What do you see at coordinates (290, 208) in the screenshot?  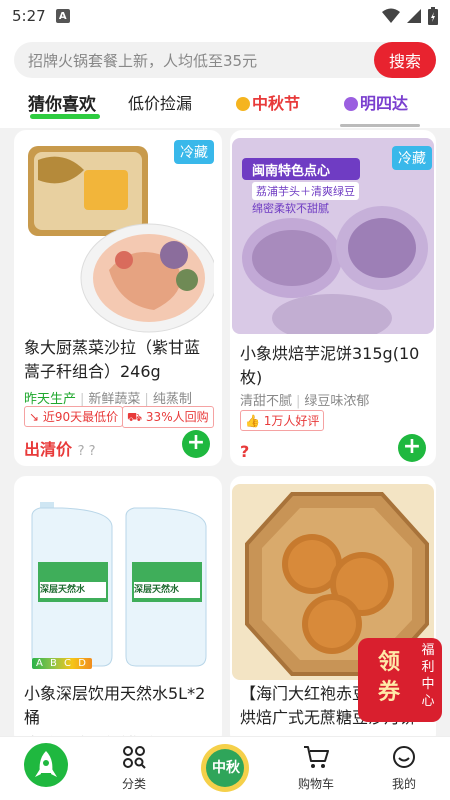 I see `image-subtitle: 绵密柔软不甜腻` at bounding box center [290, 208].